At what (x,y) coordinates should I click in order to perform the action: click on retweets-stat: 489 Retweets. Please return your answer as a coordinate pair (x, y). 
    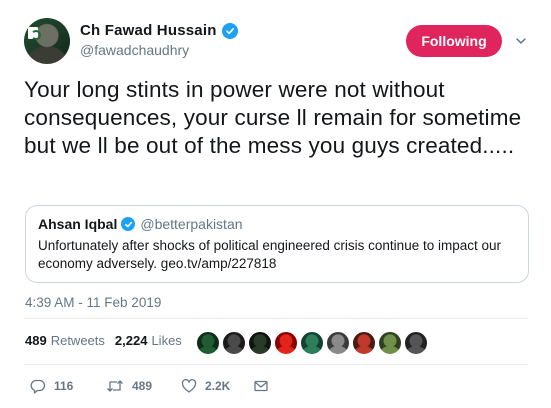
    Looking at the image, I should click on (65, 340).